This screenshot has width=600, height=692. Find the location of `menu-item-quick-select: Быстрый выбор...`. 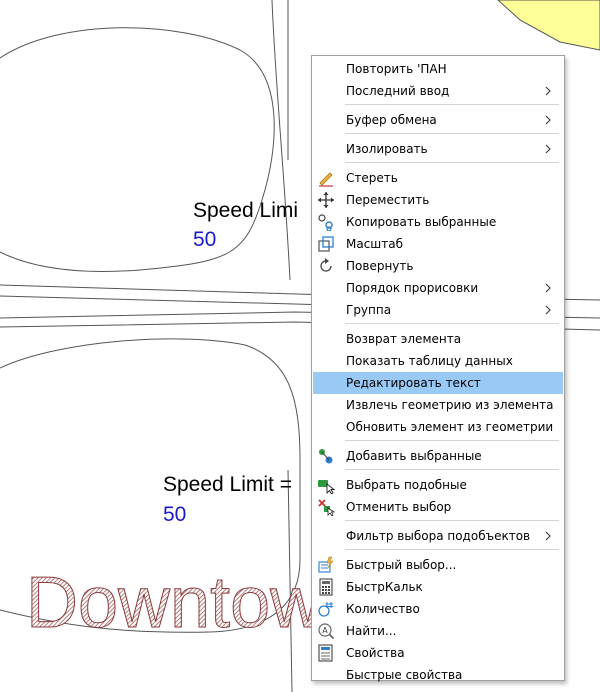

menu-item-quick-select: Быстрый выбор... is located at coordinates (438, 565).